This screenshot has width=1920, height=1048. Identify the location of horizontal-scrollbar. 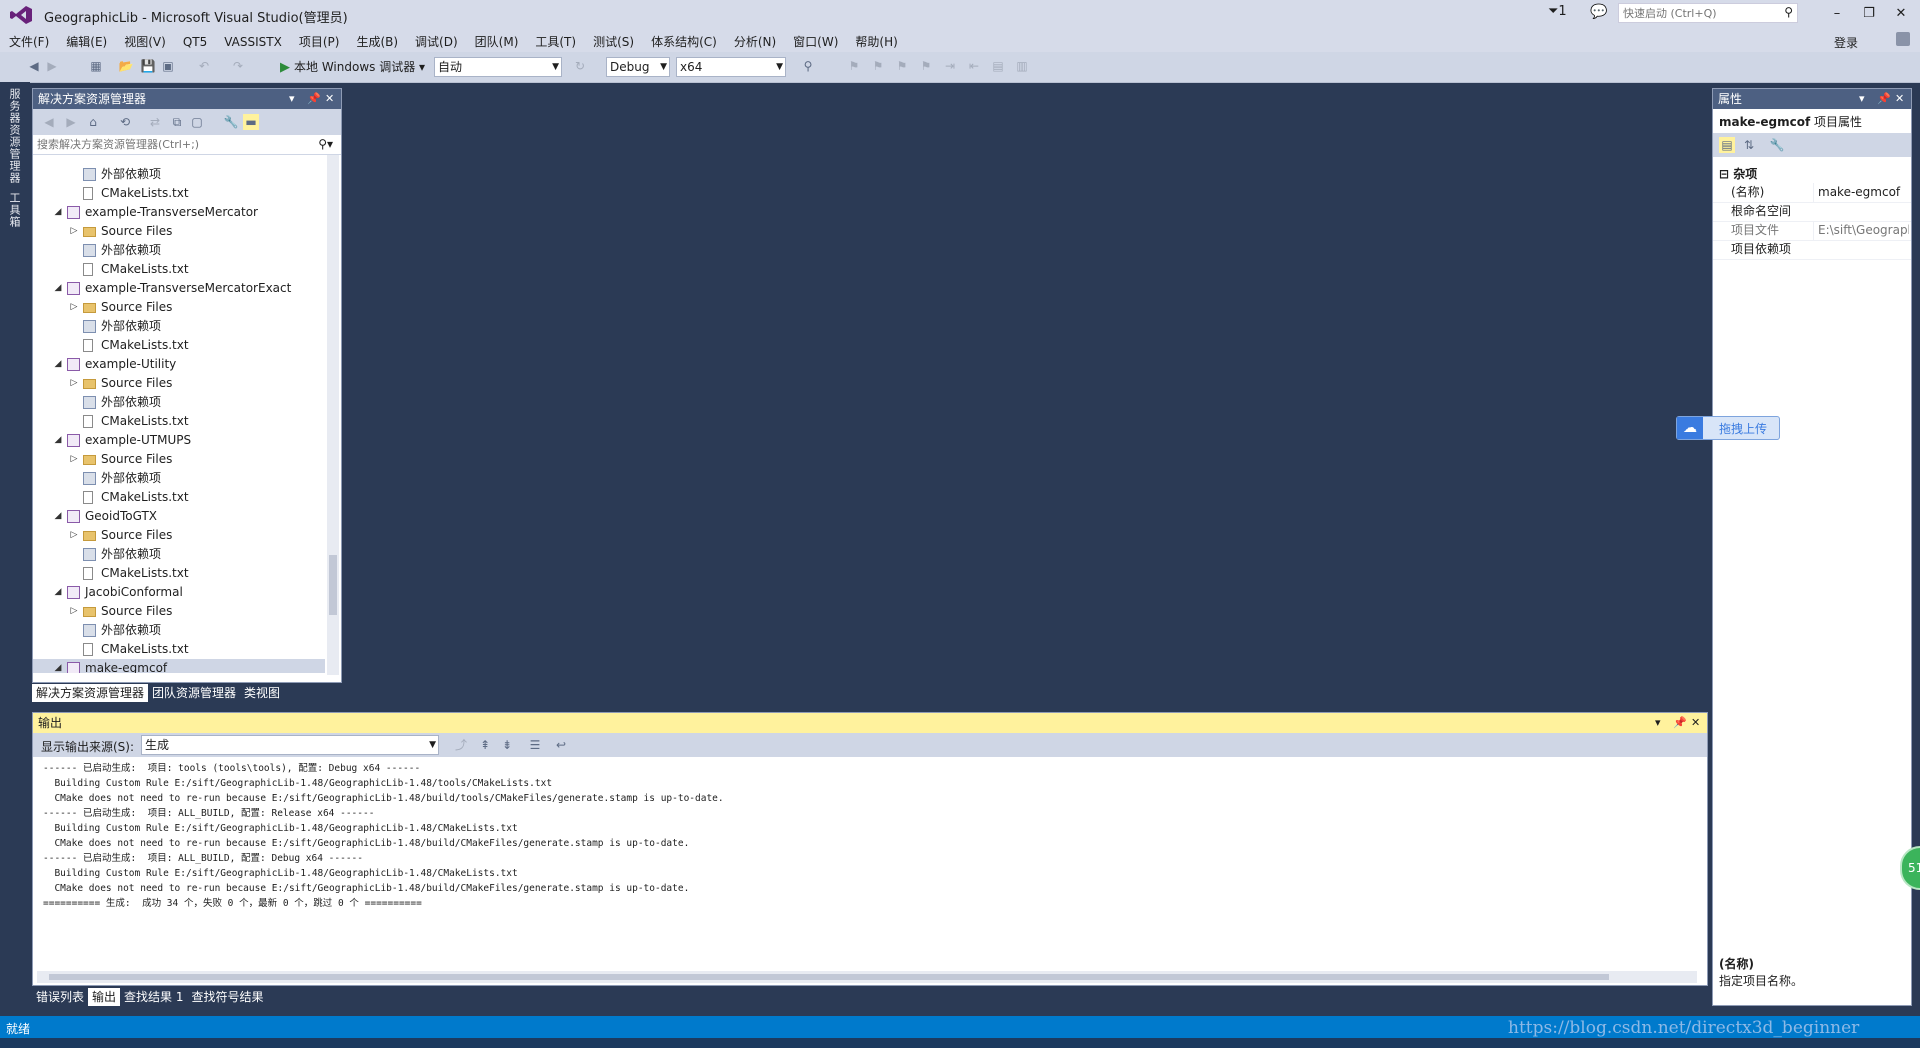
(867, 977).